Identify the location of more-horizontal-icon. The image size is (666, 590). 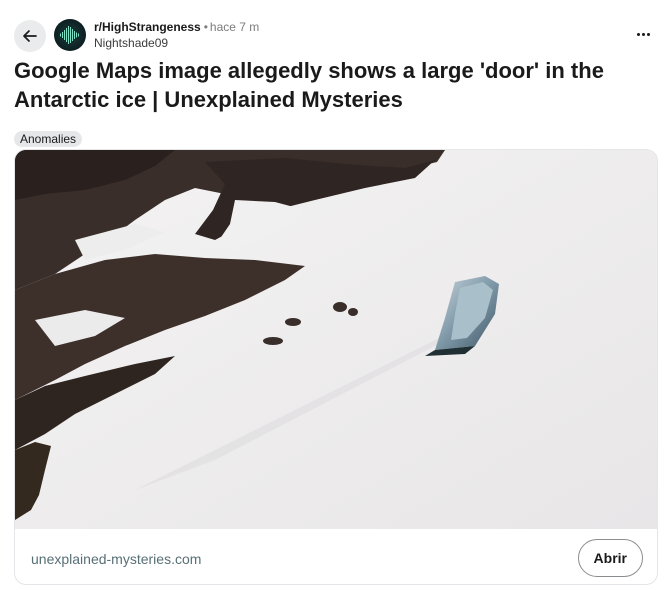
(638, 34).